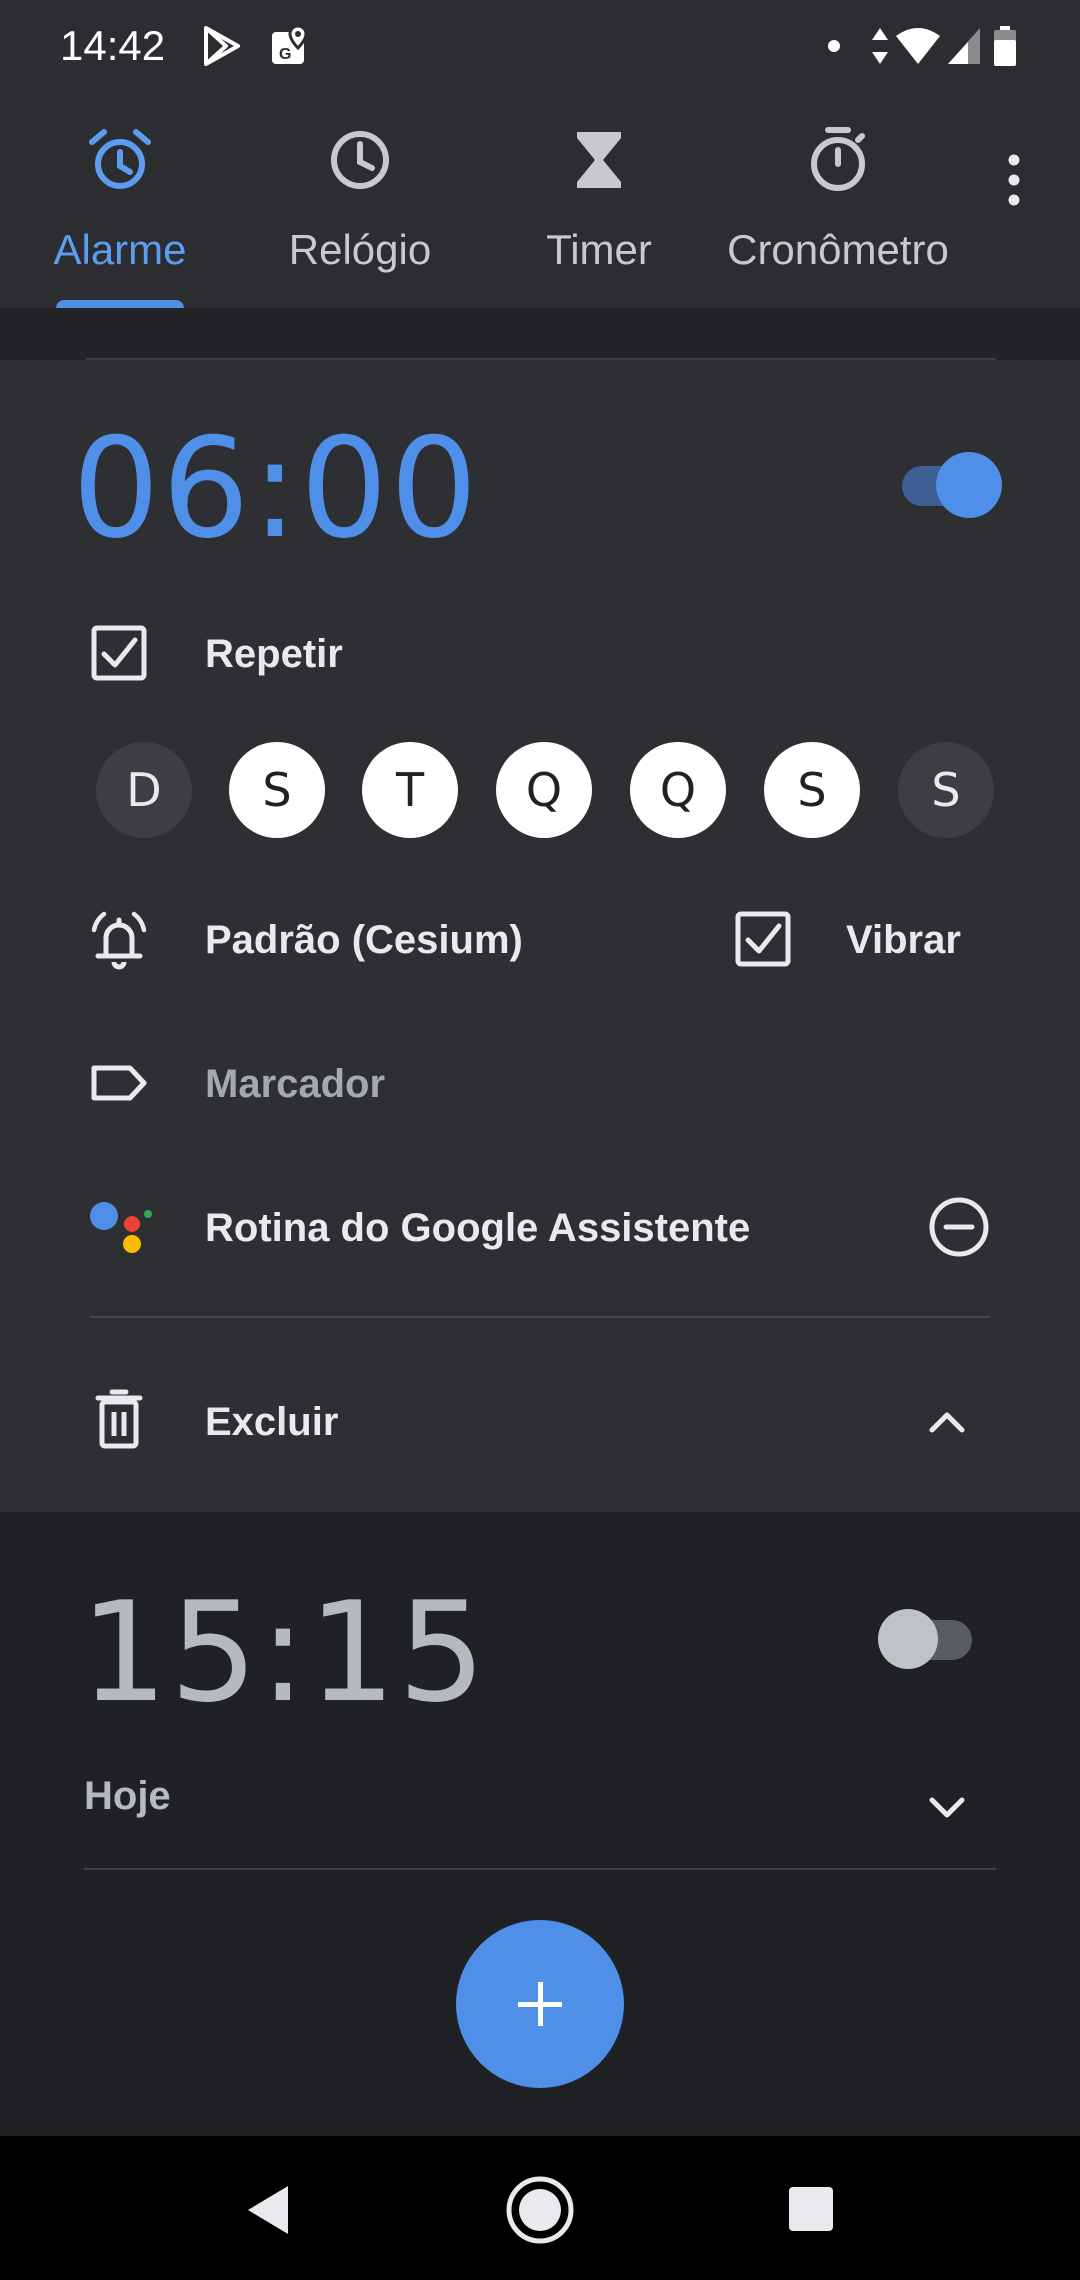  Describe the element at coordinates (599, 160) in the screenshot. I see `hourglass-icon` at that location.